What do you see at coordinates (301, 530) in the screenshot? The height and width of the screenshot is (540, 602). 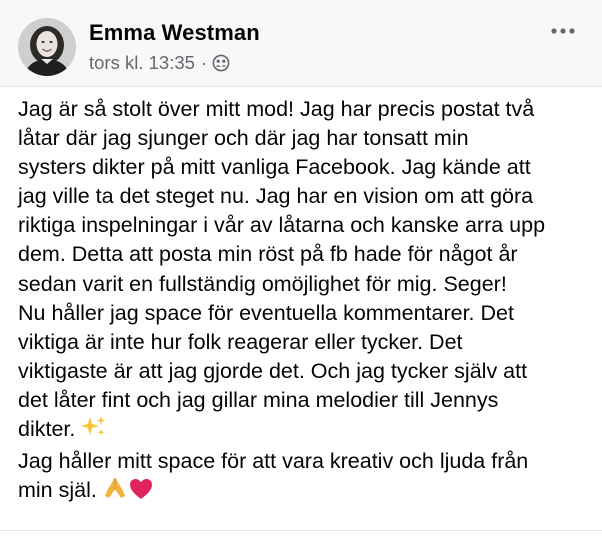 I see `post-divider` at bounding box center [301, 530].